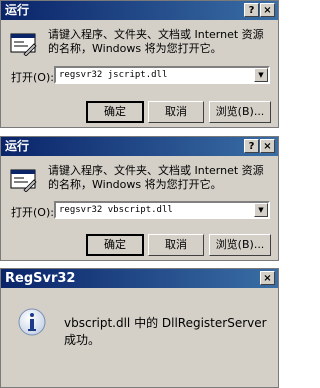 Image resolution: width=320 pixels, height=388 pixels. What do you see at coordinates (139, 278) in the screenshot?
I see `title-bar: RegSvr32` at bounding box center [139, 278].